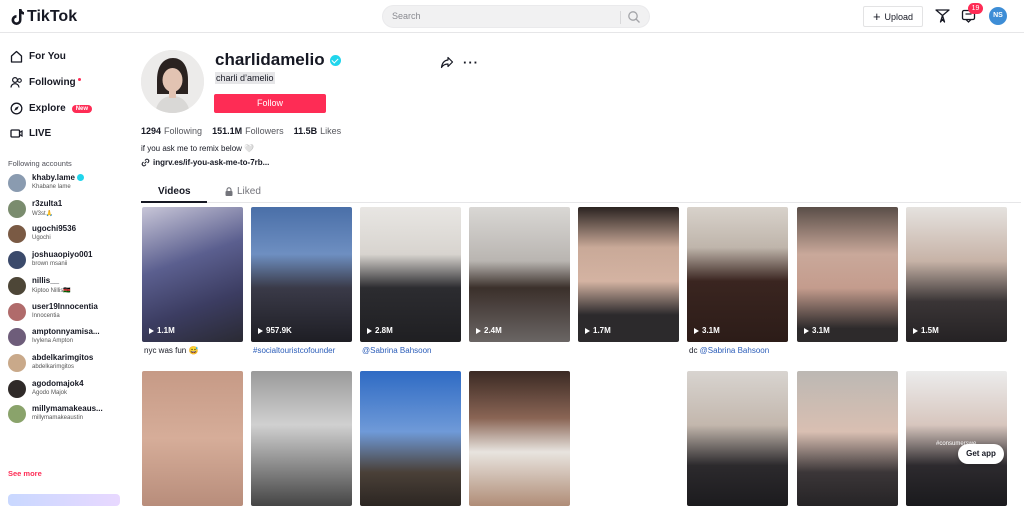 This screenshot has height=506, width=1024. Describe the element at coordinates (58, 383) in the screenshot. I see `account-username: agodomajok4` at that location.